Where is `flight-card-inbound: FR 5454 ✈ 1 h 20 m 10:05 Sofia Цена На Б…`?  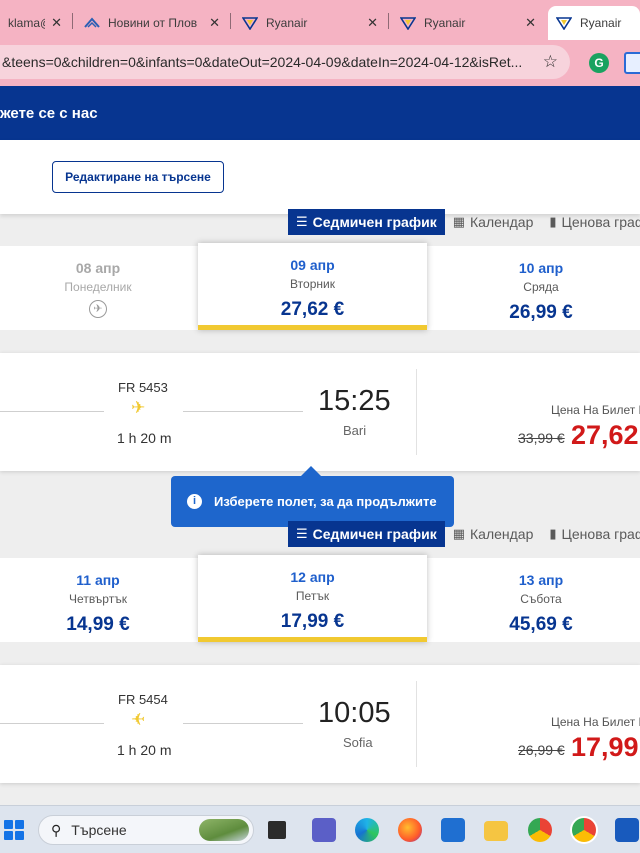 flight-card-inbound: FR 5454 ✈ 1 h 20 m 10:05 Sofia Цена На Б… is located at coordinates (320, 724).